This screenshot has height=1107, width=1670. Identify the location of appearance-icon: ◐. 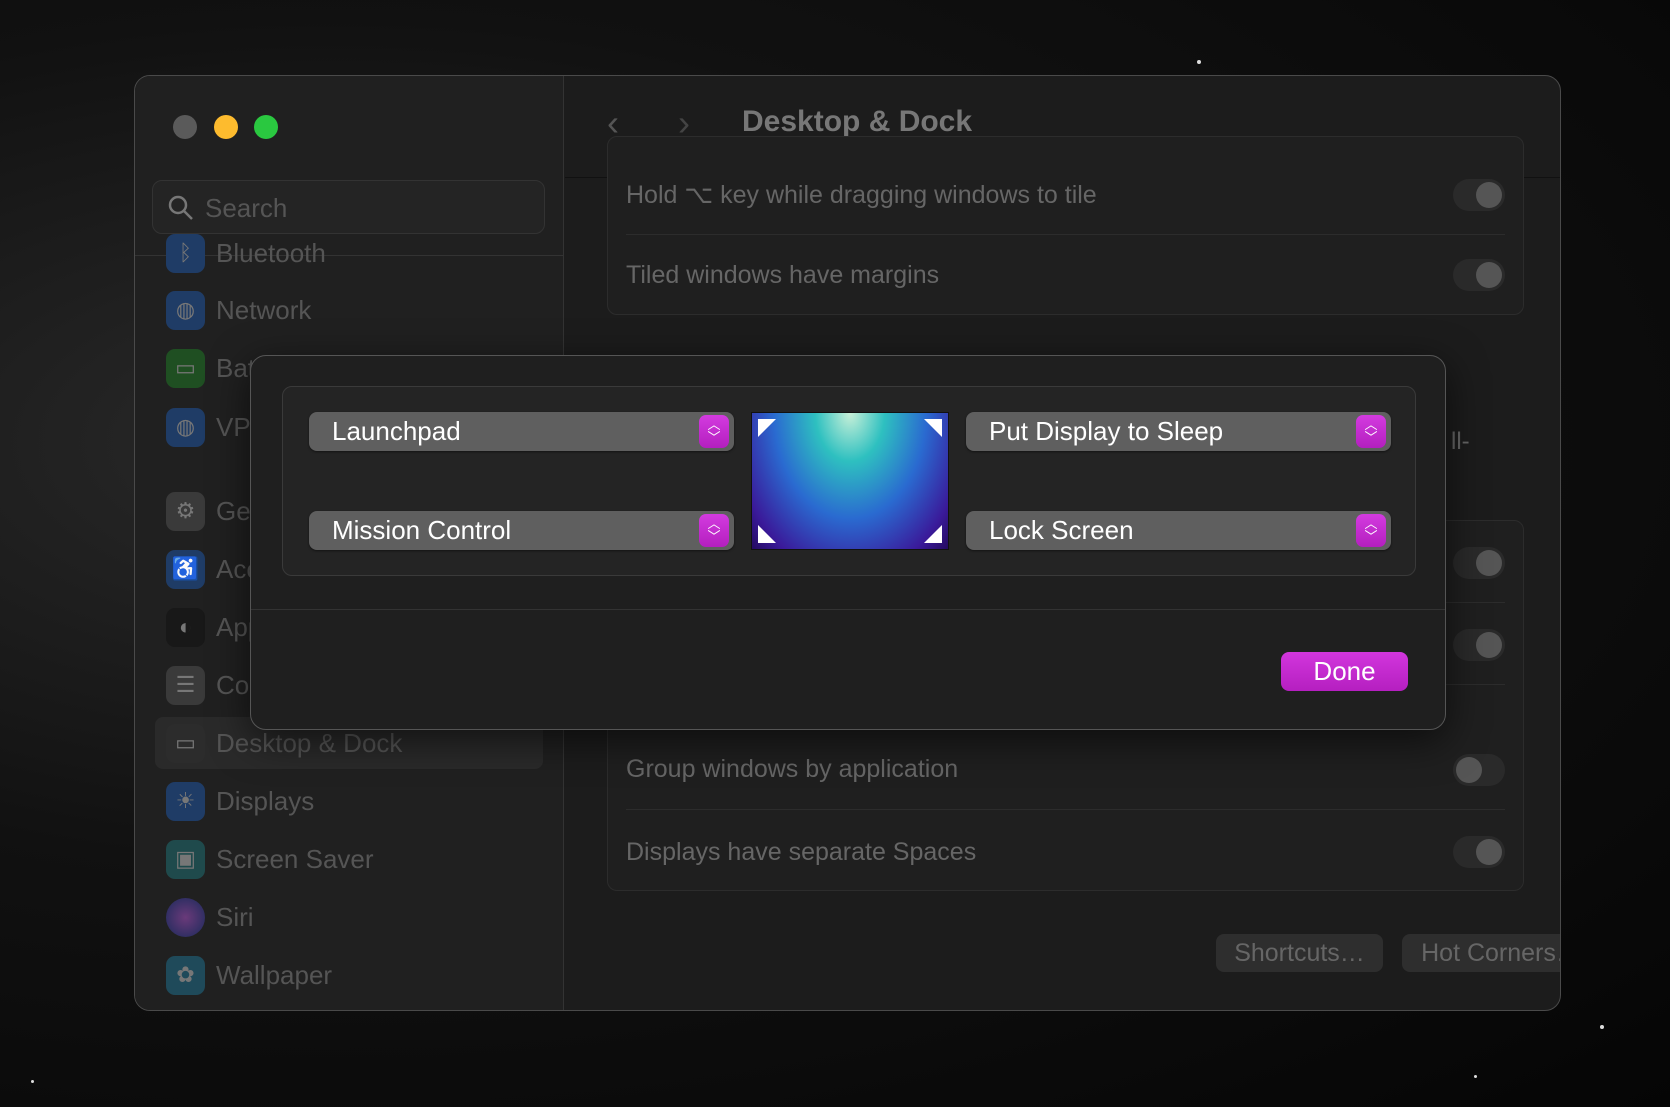
(185, 627).